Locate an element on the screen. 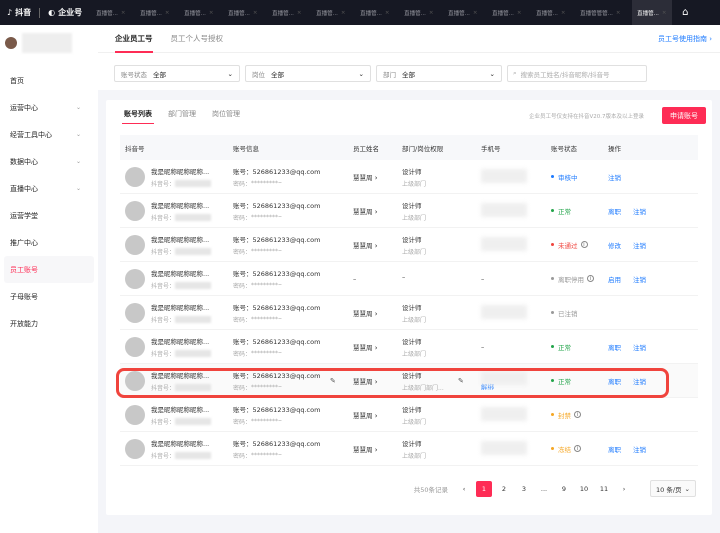 This screenshot has width=720, height=533. sidebar-item: 推广中心 is located at coordinates (47, 242).